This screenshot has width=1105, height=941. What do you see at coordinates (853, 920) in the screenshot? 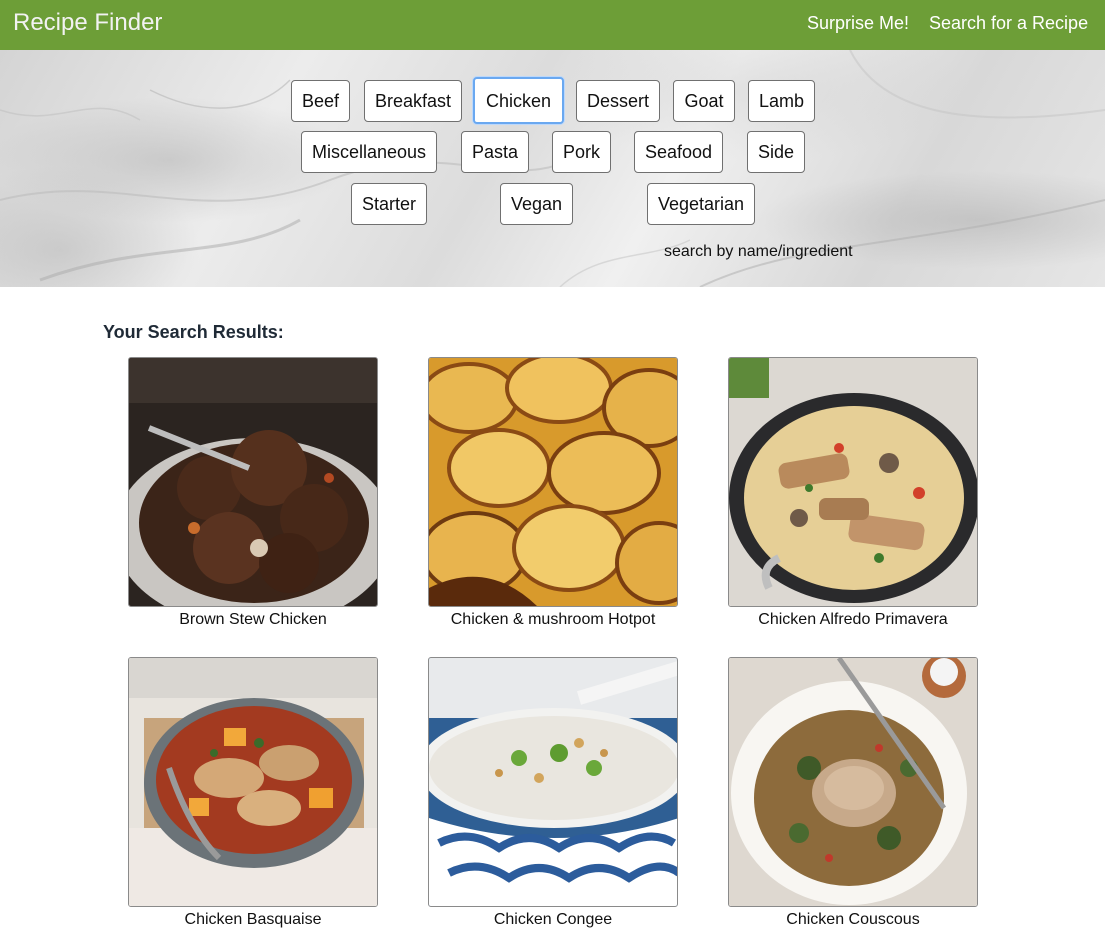
I see `recipe-title: Chicken Couscous` at bounding box center [853, 920].